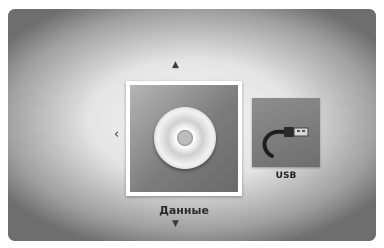  I want to click on menu-item-usb, so click(286, 132).